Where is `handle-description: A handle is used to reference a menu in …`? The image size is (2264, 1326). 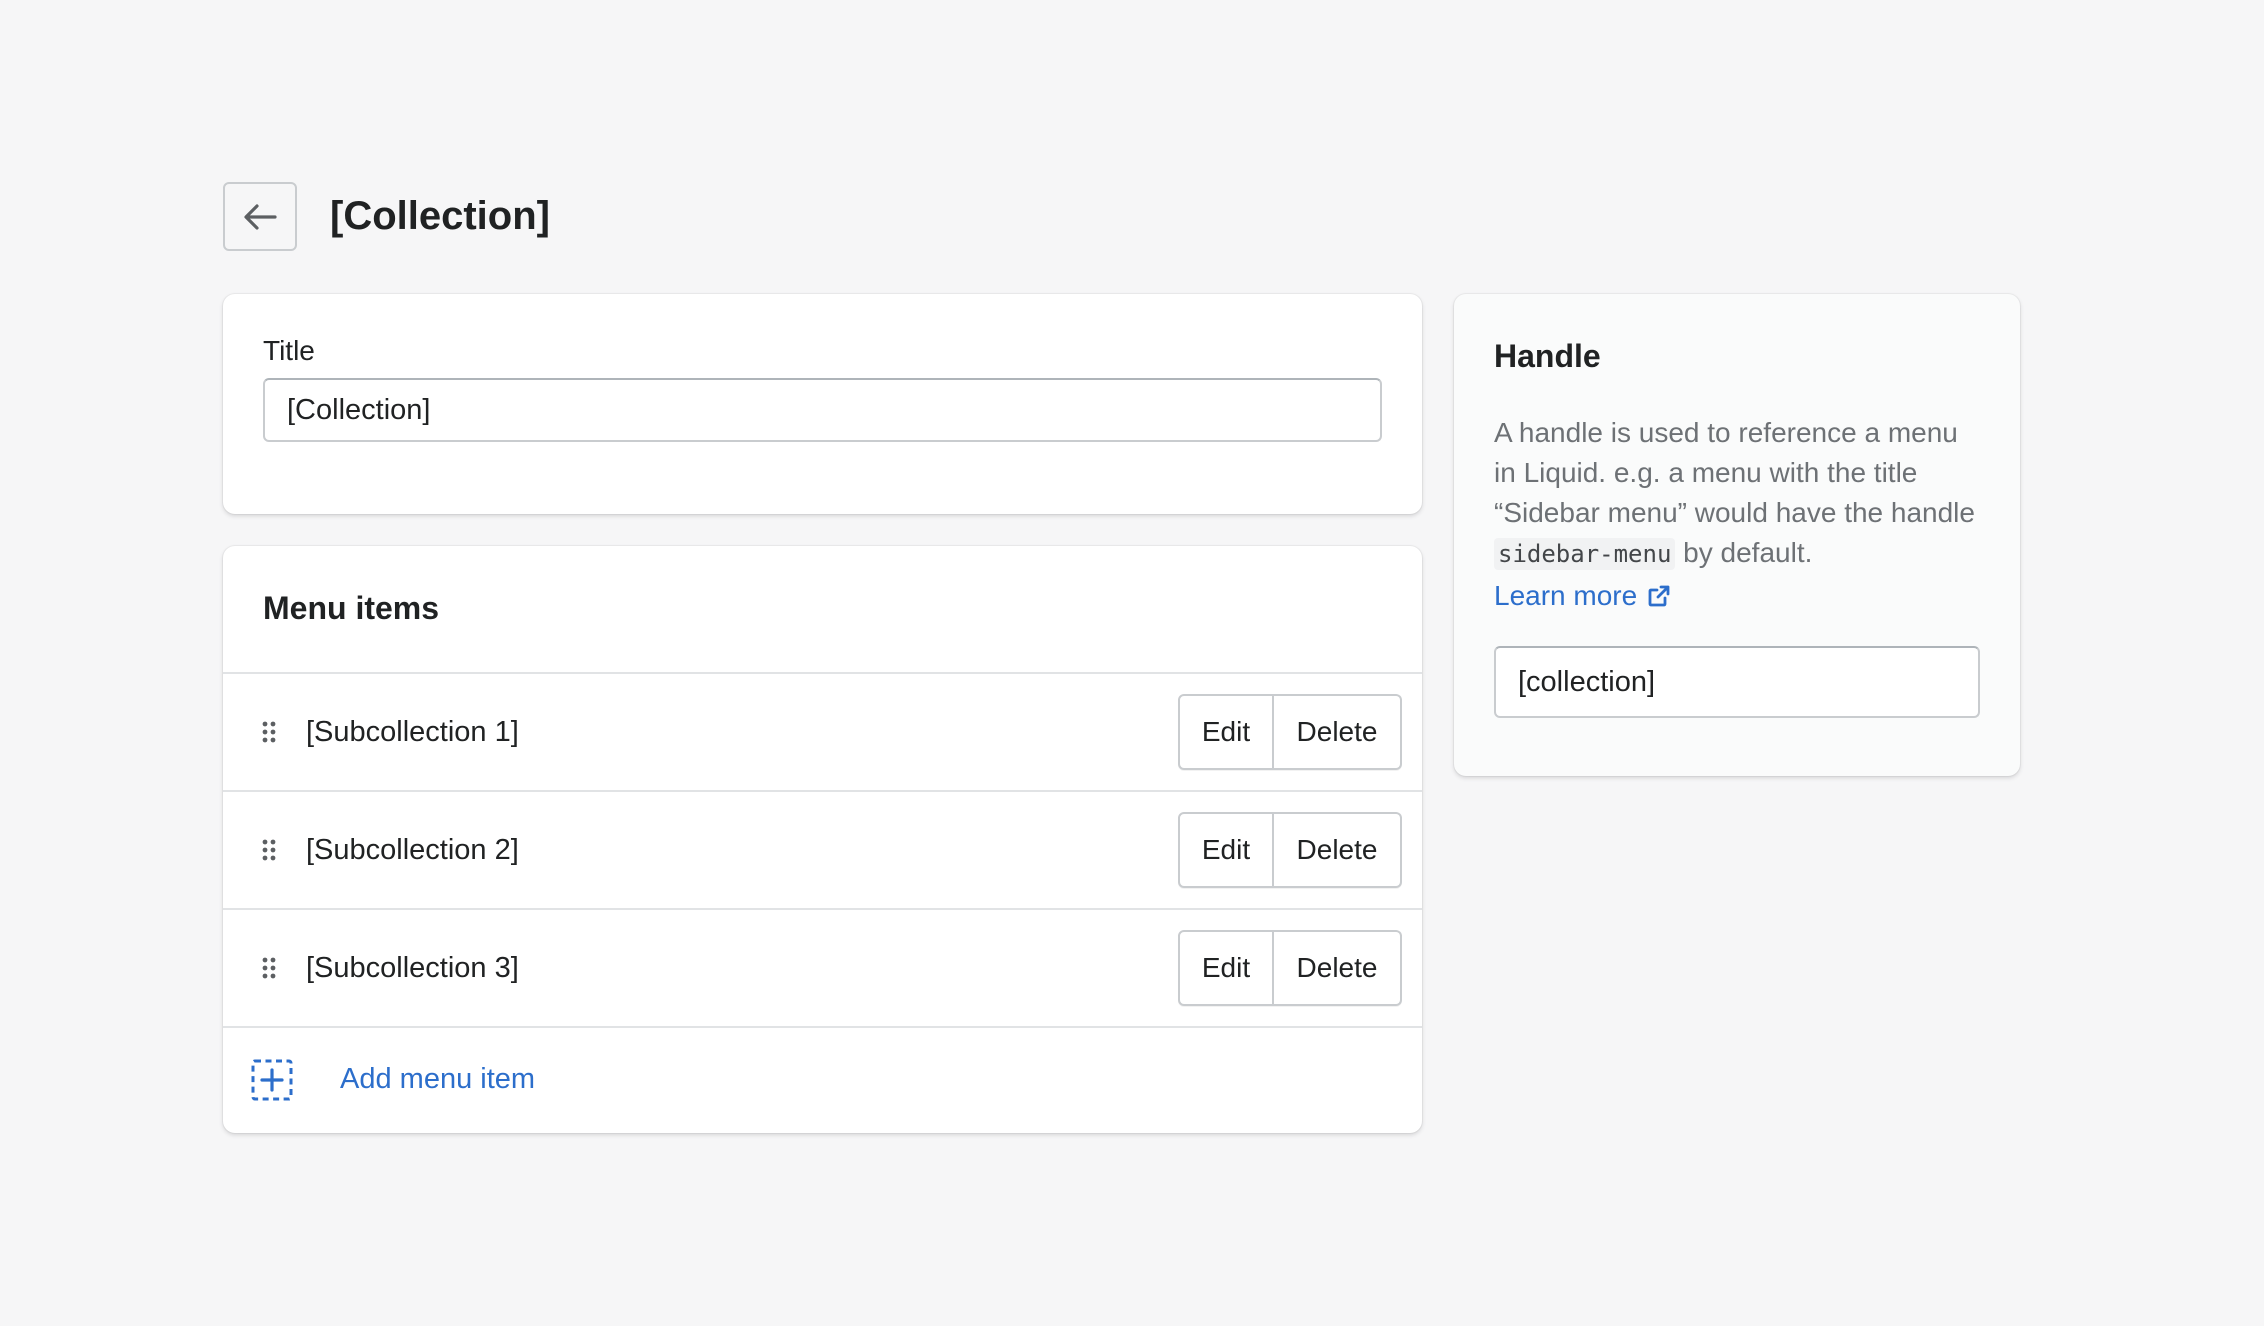 handle-description: A handle is used to reference a menu in … is located at coordinates (1737, 514).